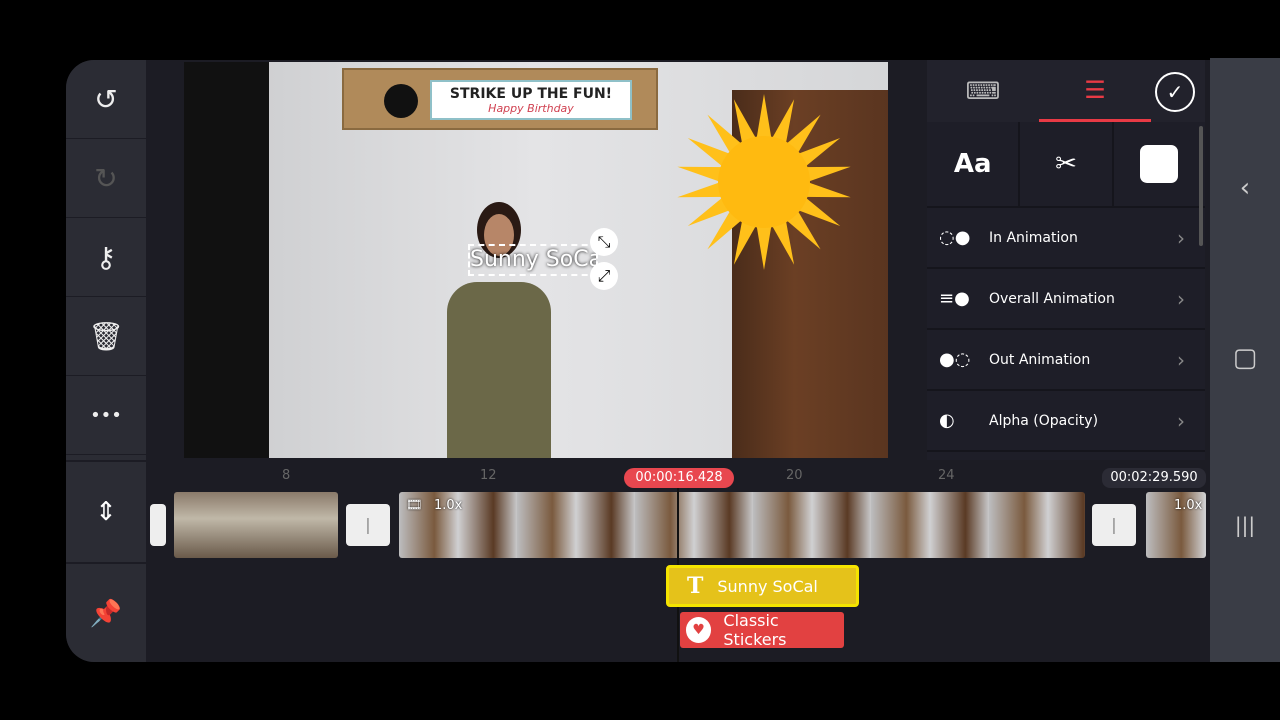 This screenshot has height=720, width=1280. I want to click on birthday-banner: STRIKE UP THE FUN! Happy Birthday, so click(500, 99).